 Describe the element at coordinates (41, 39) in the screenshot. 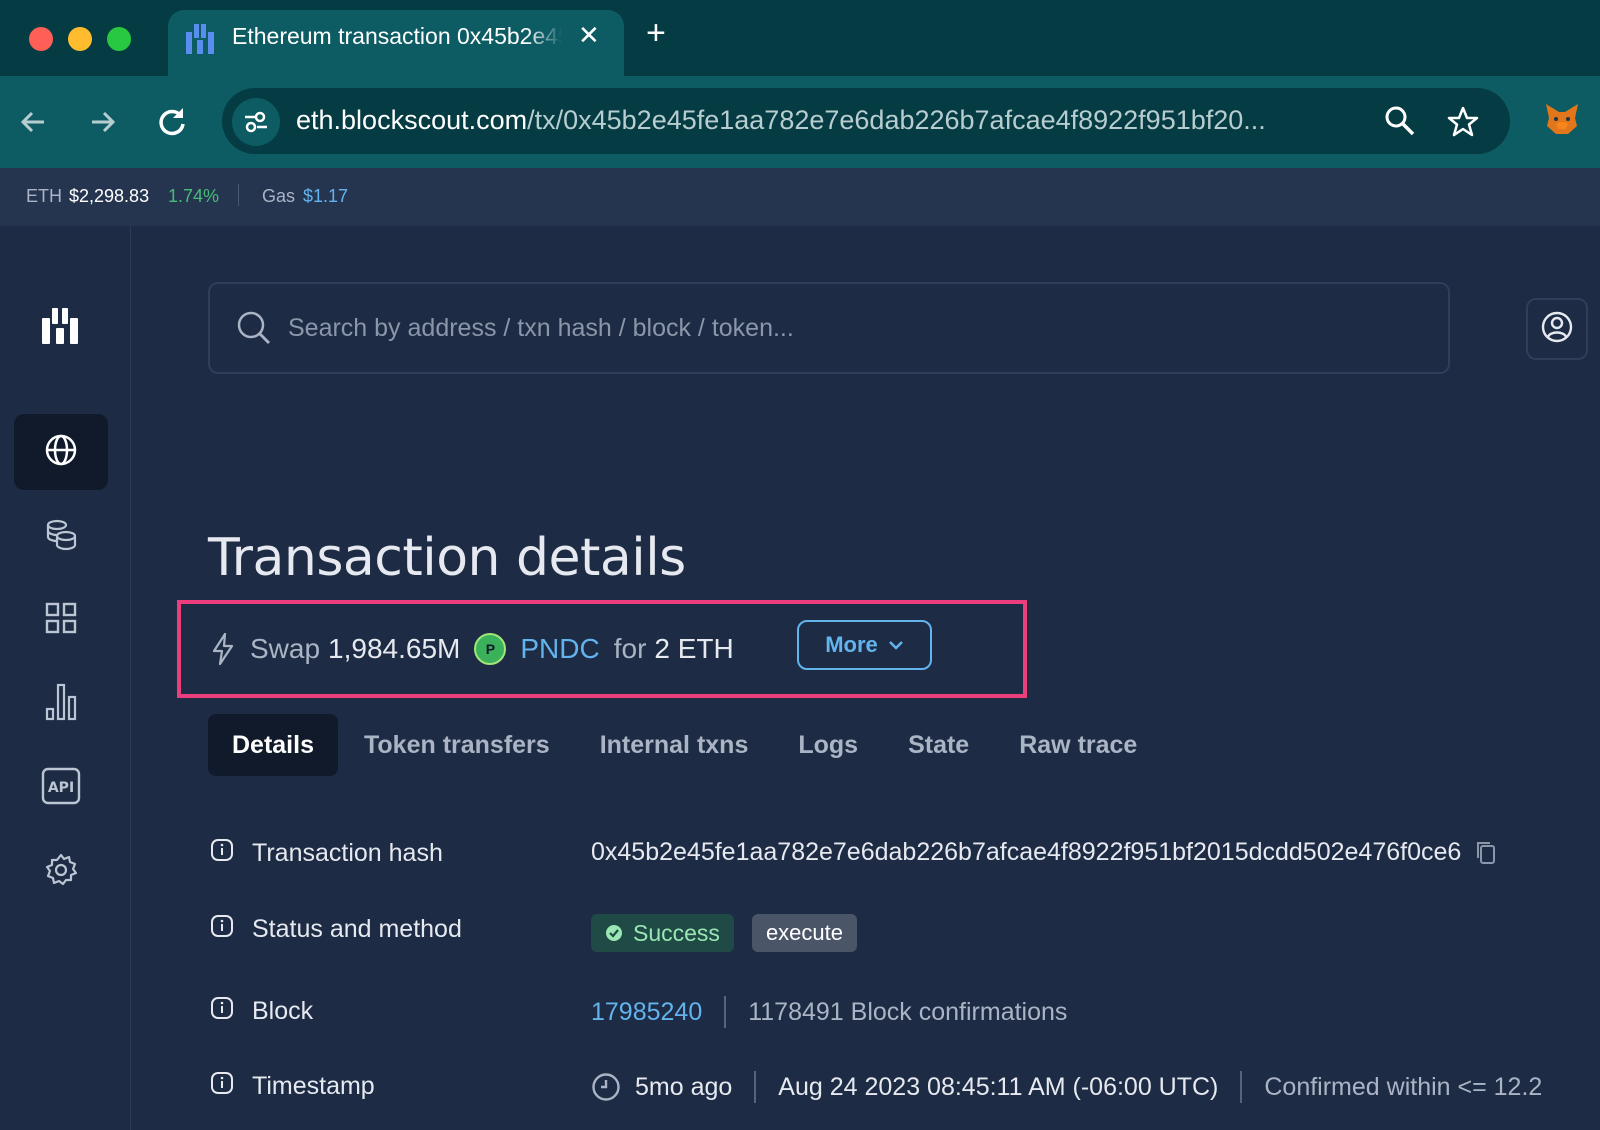

I see `close-window-button` at that location.